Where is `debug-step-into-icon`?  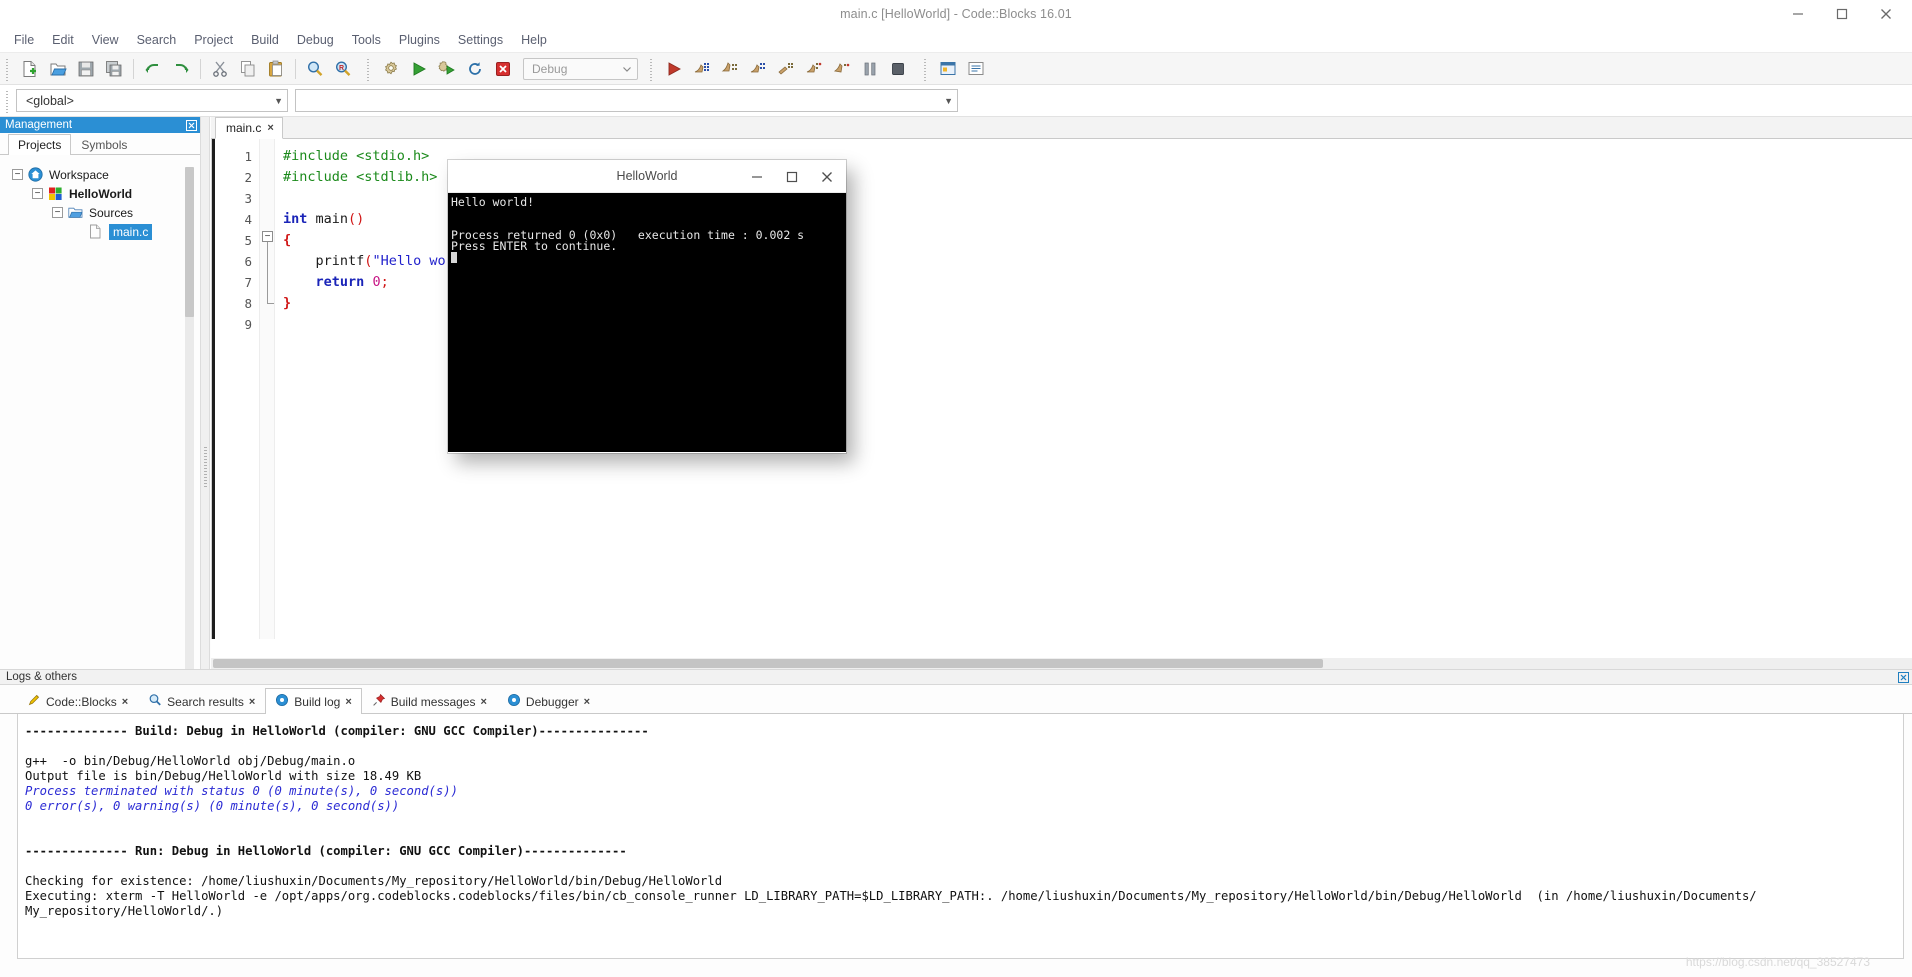 debug-step-into-icon is located at coordinates (758, 69).